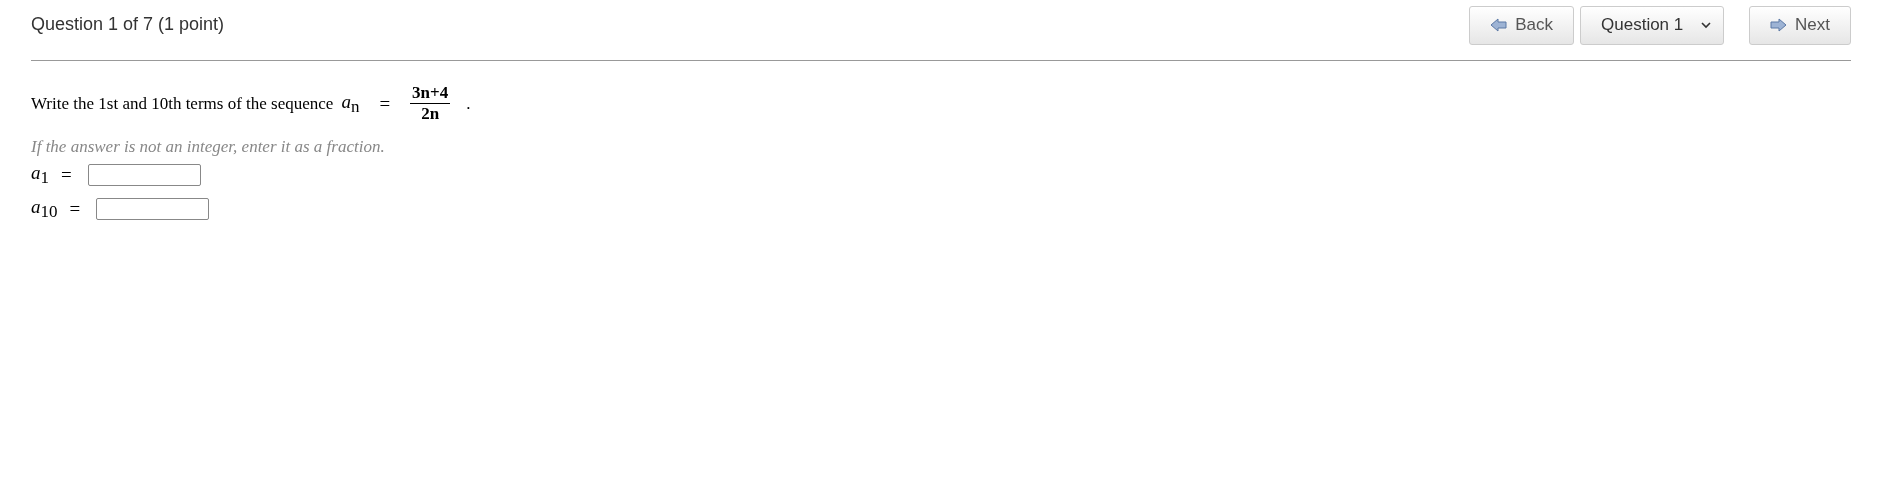 The width and height of the screenshot is (1901, 496). I want to click on question-select: Question 1, so click(1652, 25).